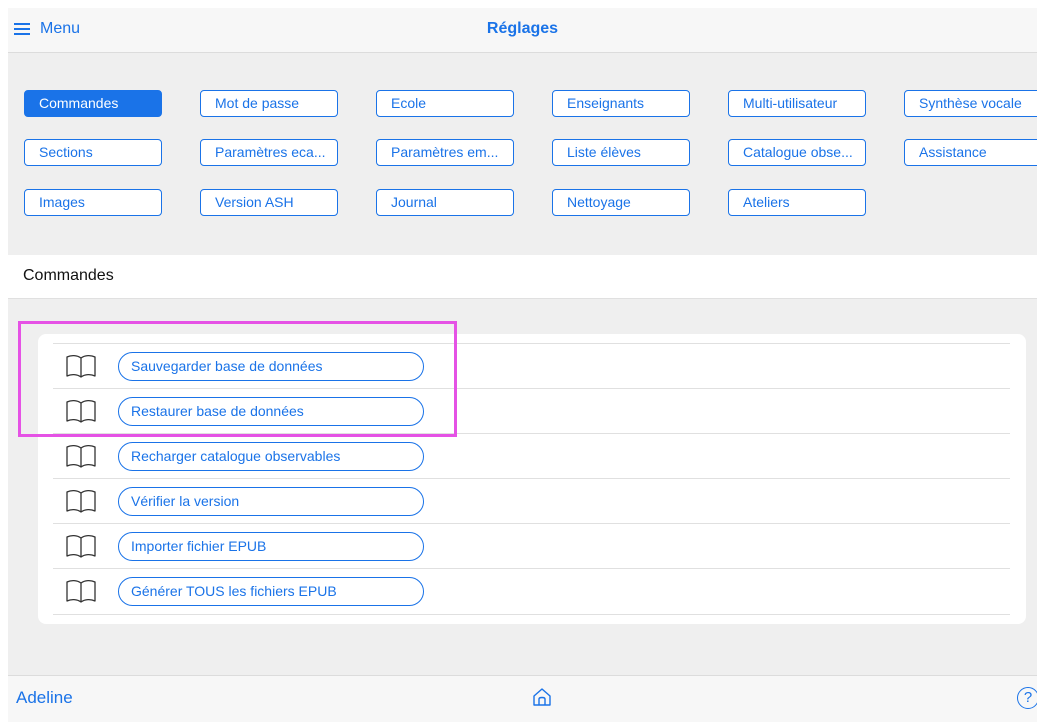  What do you see at coordinates (621, 103) in the screenshot?
I see `tab-enseignants: Enseignants` at bounding box center [621, 103].